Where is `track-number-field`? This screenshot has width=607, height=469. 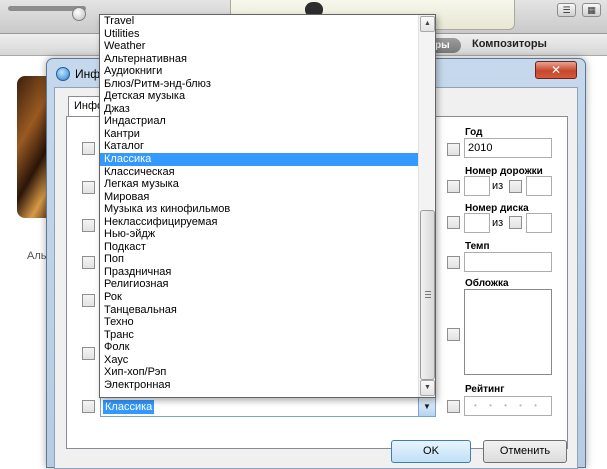
track-number-field is located at coordinates (477, 186).